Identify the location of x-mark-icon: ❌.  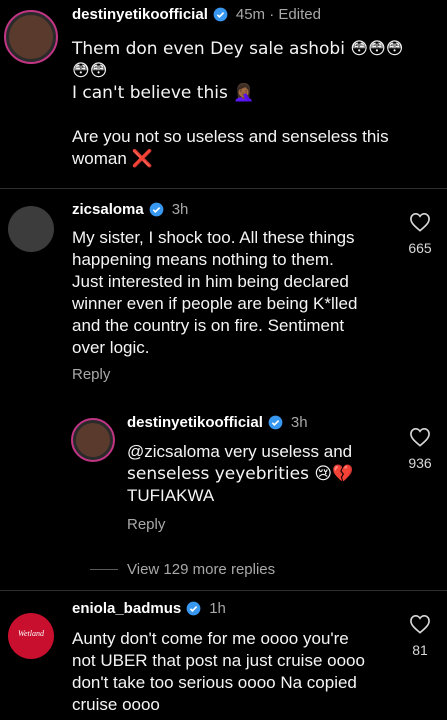
(142, 158).